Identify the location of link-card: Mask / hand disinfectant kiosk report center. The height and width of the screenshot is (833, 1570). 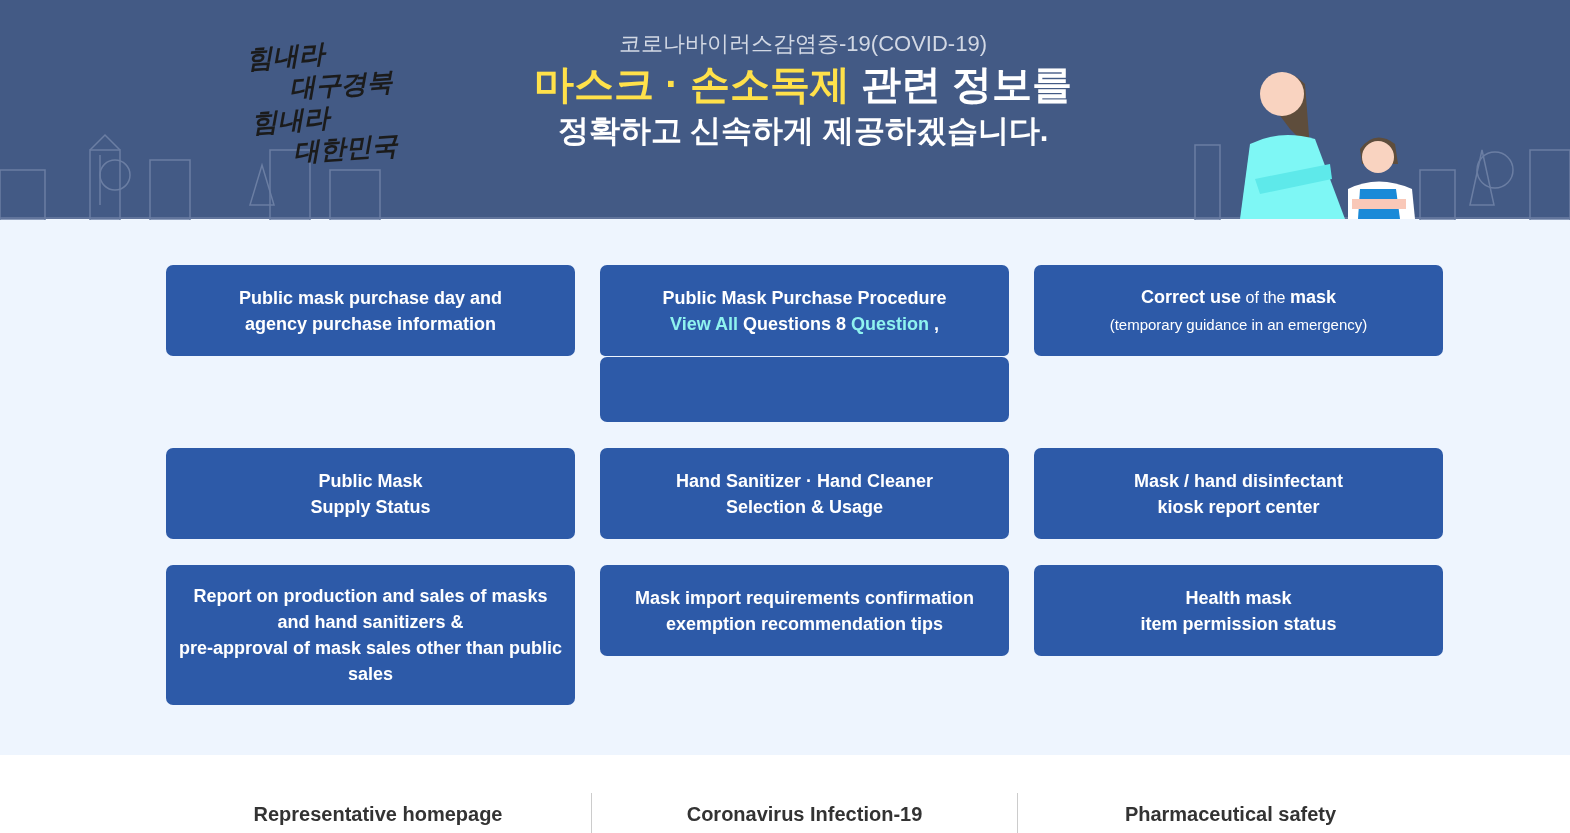
(1238, 493).